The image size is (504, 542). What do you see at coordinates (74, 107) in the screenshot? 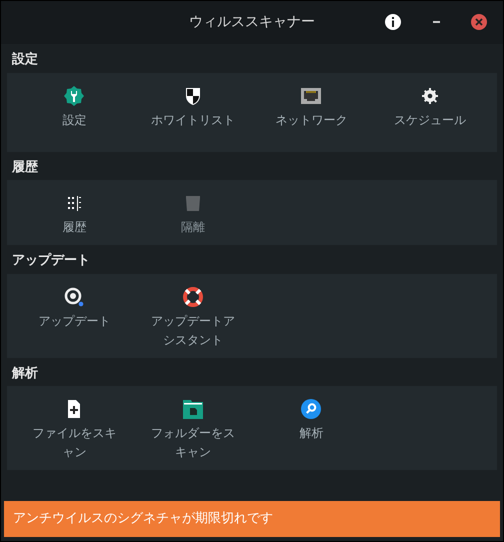
I see `tool-item: 設定` at bounding box center [74, 107].